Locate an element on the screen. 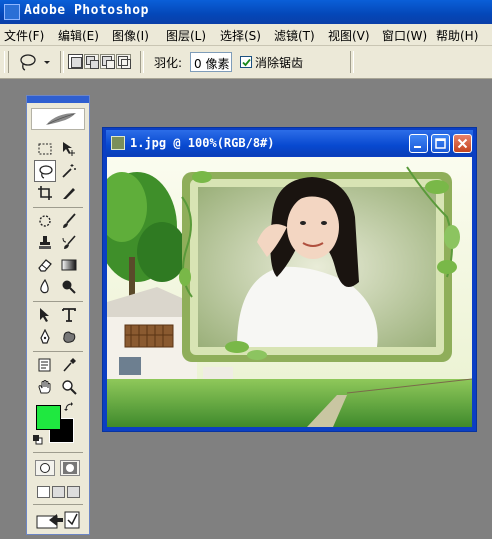  imageready-icon is located at coordinates (58, 520).